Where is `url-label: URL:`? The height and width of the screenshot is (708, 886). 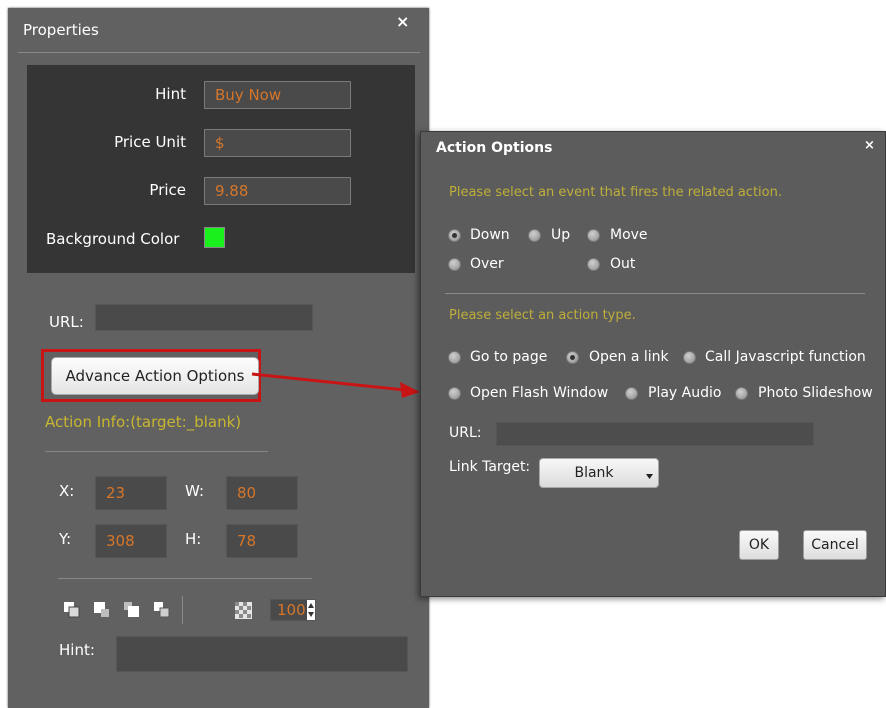
url-label: URL: is located at coordinates (66, 322).